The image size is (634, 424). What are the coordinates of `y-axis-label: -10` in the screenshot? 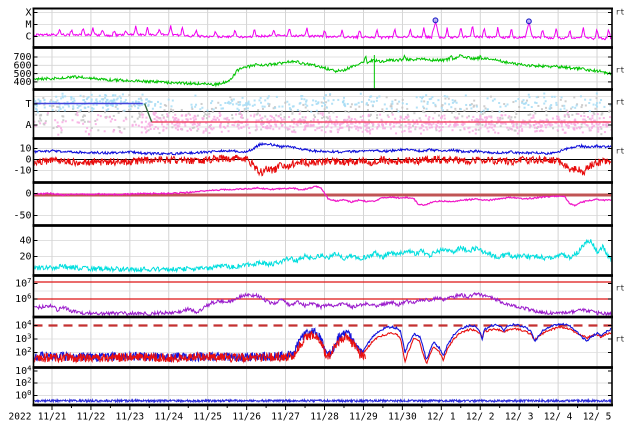 It's located at (22, 171).